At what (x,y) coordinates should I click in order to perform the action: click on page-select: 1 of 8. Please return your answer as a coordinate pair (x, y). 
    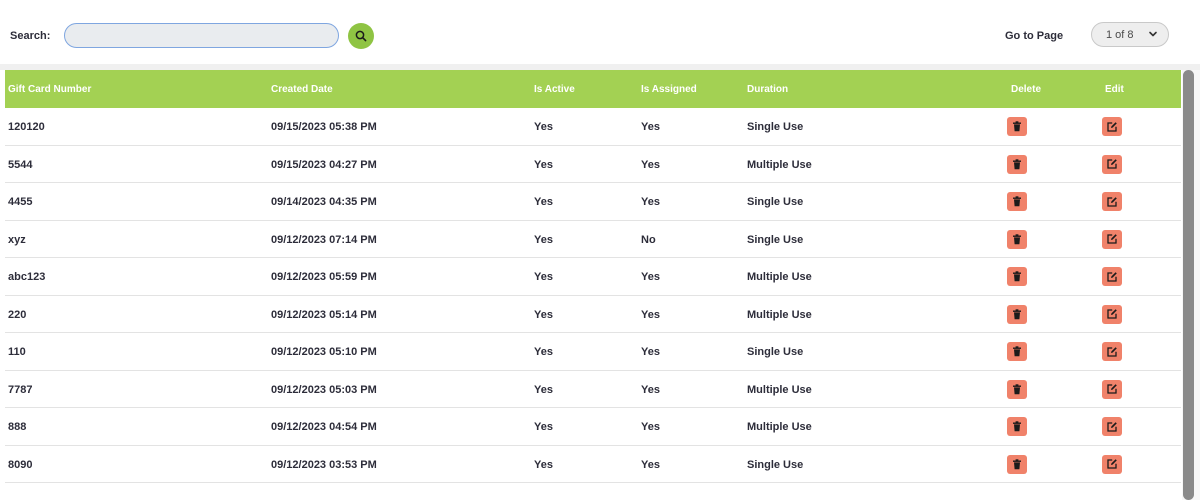
    Looking at the image, I should click on (1130, 34).